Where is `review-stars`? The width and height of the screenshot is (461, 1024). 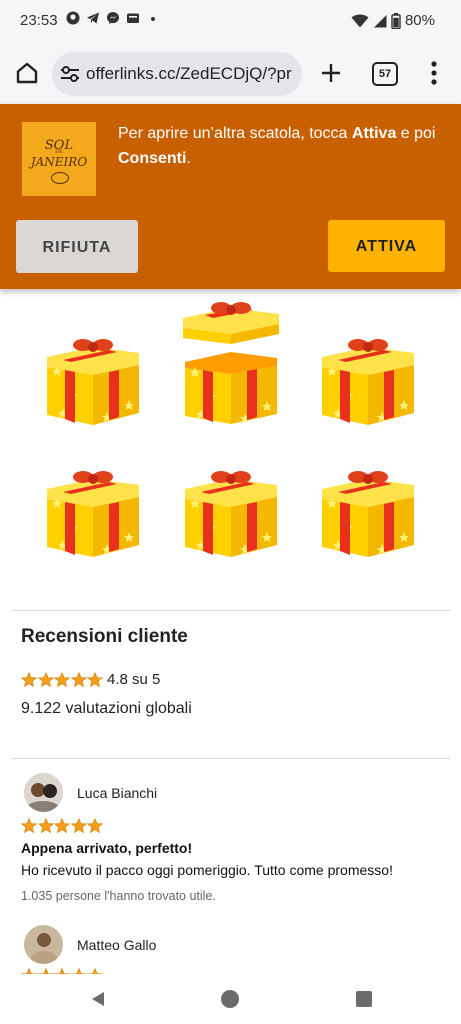
review-stars is located at coordinates (62, 826).